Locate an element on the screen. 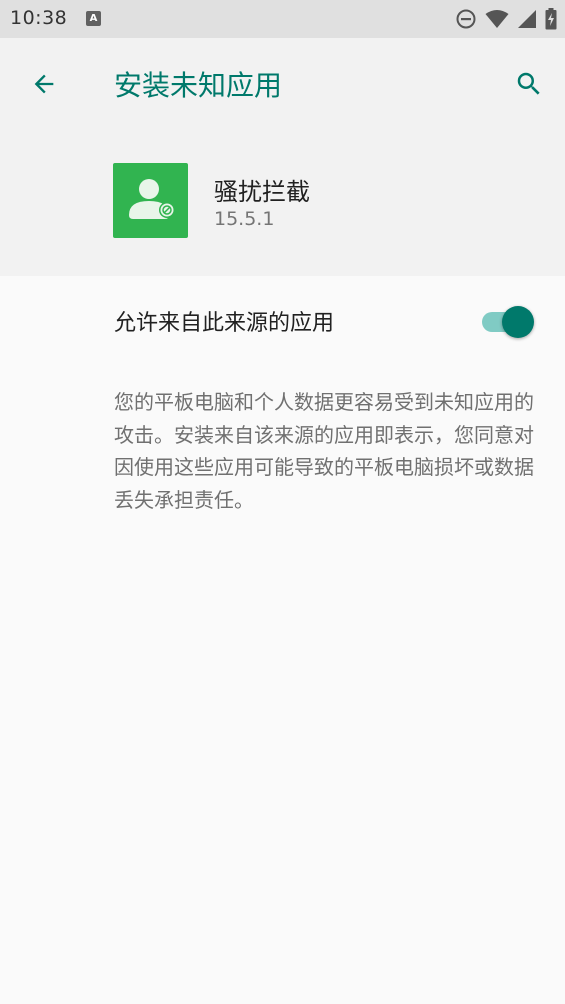  page-title: 安装未知应用 is located at coordinates (198, 85).